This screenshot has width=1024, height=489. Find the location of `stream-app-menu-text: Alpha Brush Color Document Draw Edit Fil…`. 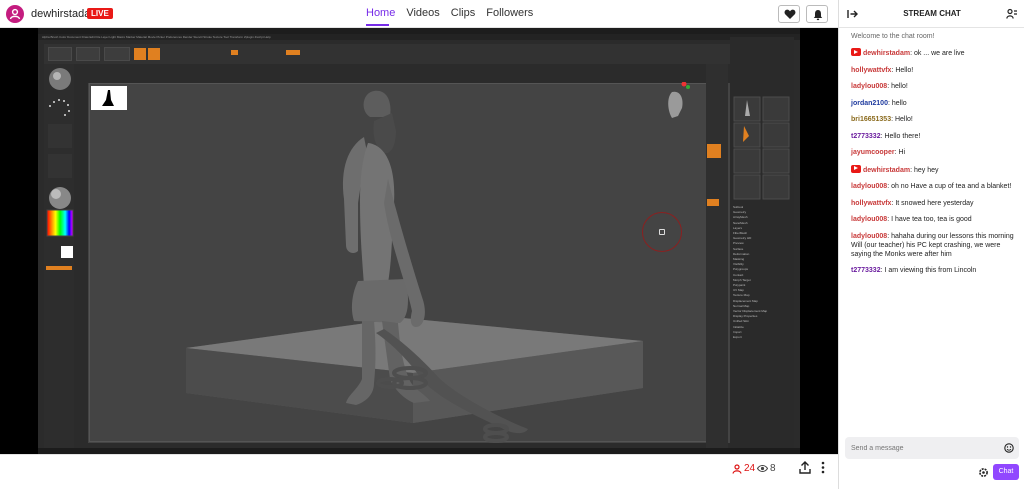

stream-app-menu-text: Alpha Brush Color Document Draw Edit Fil… is located at coordinates (156, 37).